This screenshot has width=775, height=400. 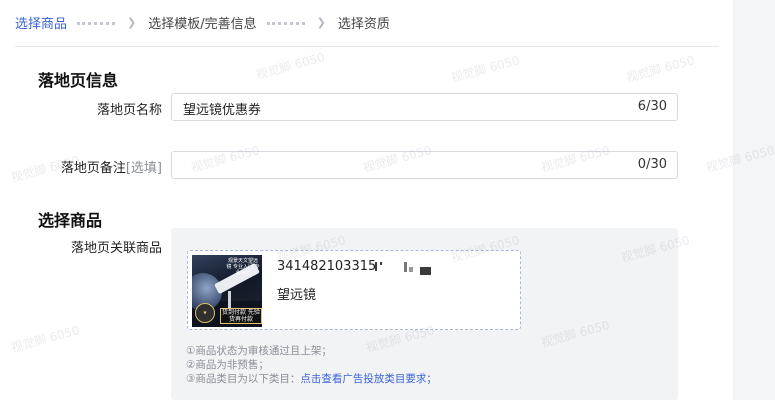 What do you see at coordinates (297, 295) in the screenshot?
I see `product-name: 望远镜` at bounding box center [297, 295].